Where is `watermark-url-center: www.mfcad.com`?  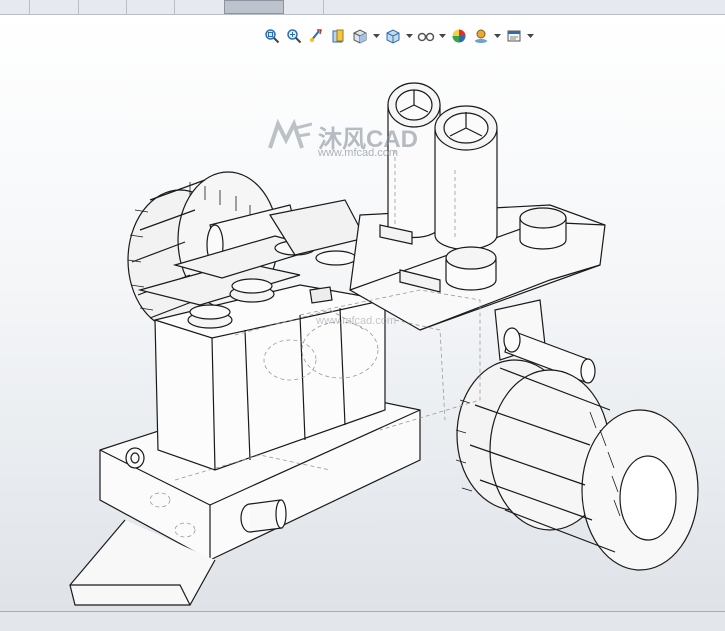
watermark-url-center: www.mfcad.com is located at coordinates (356, 321).